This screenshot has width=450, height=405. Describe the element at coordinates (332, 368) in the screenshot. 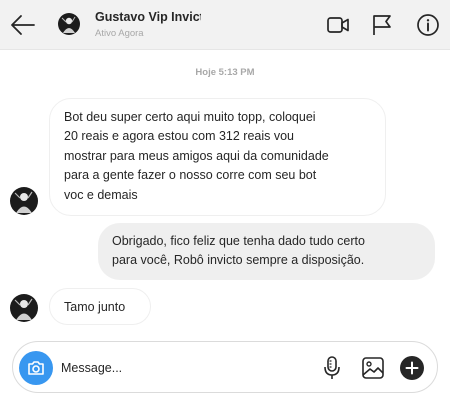

I see `microphone-icon` at that location.